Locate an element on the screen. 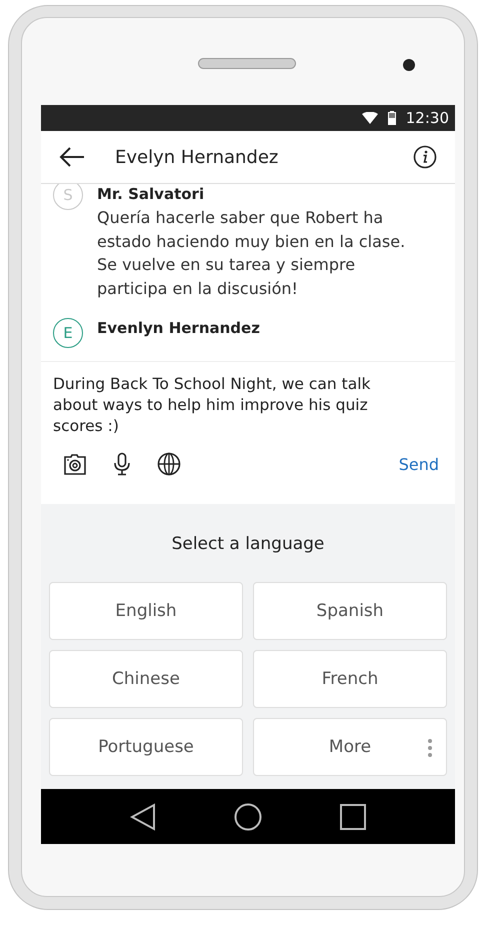 The image size is (486, 947). wifi-icon is located at coordinates (370, 118).